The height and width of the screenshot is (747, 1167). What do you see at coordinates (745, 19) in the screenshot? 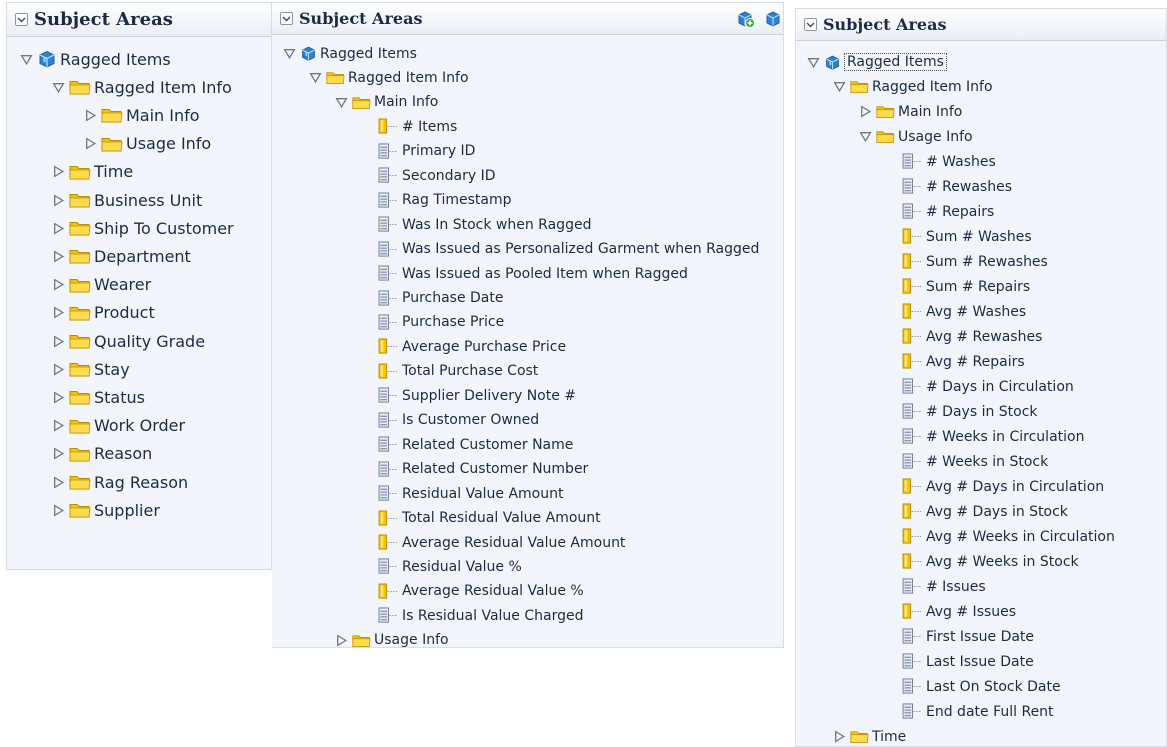
I see `add-subject-area-icon` at bounding box center [745, 19].